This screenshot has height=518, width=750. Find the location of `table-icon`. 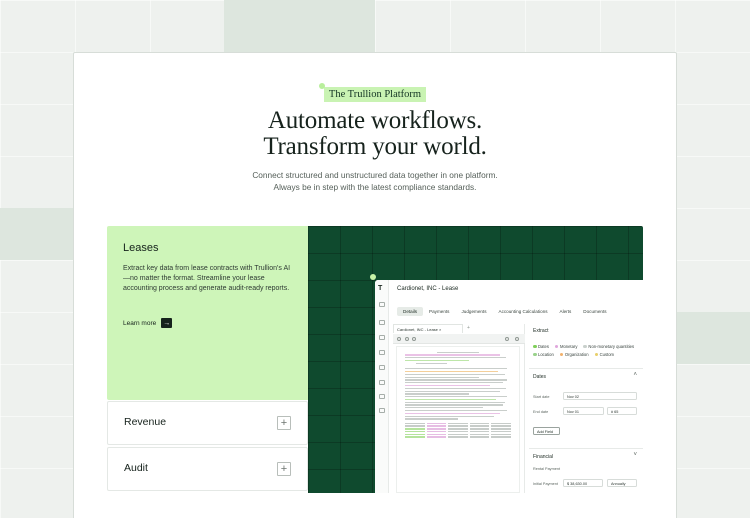

table-icon is located at coordinates (382, 322).